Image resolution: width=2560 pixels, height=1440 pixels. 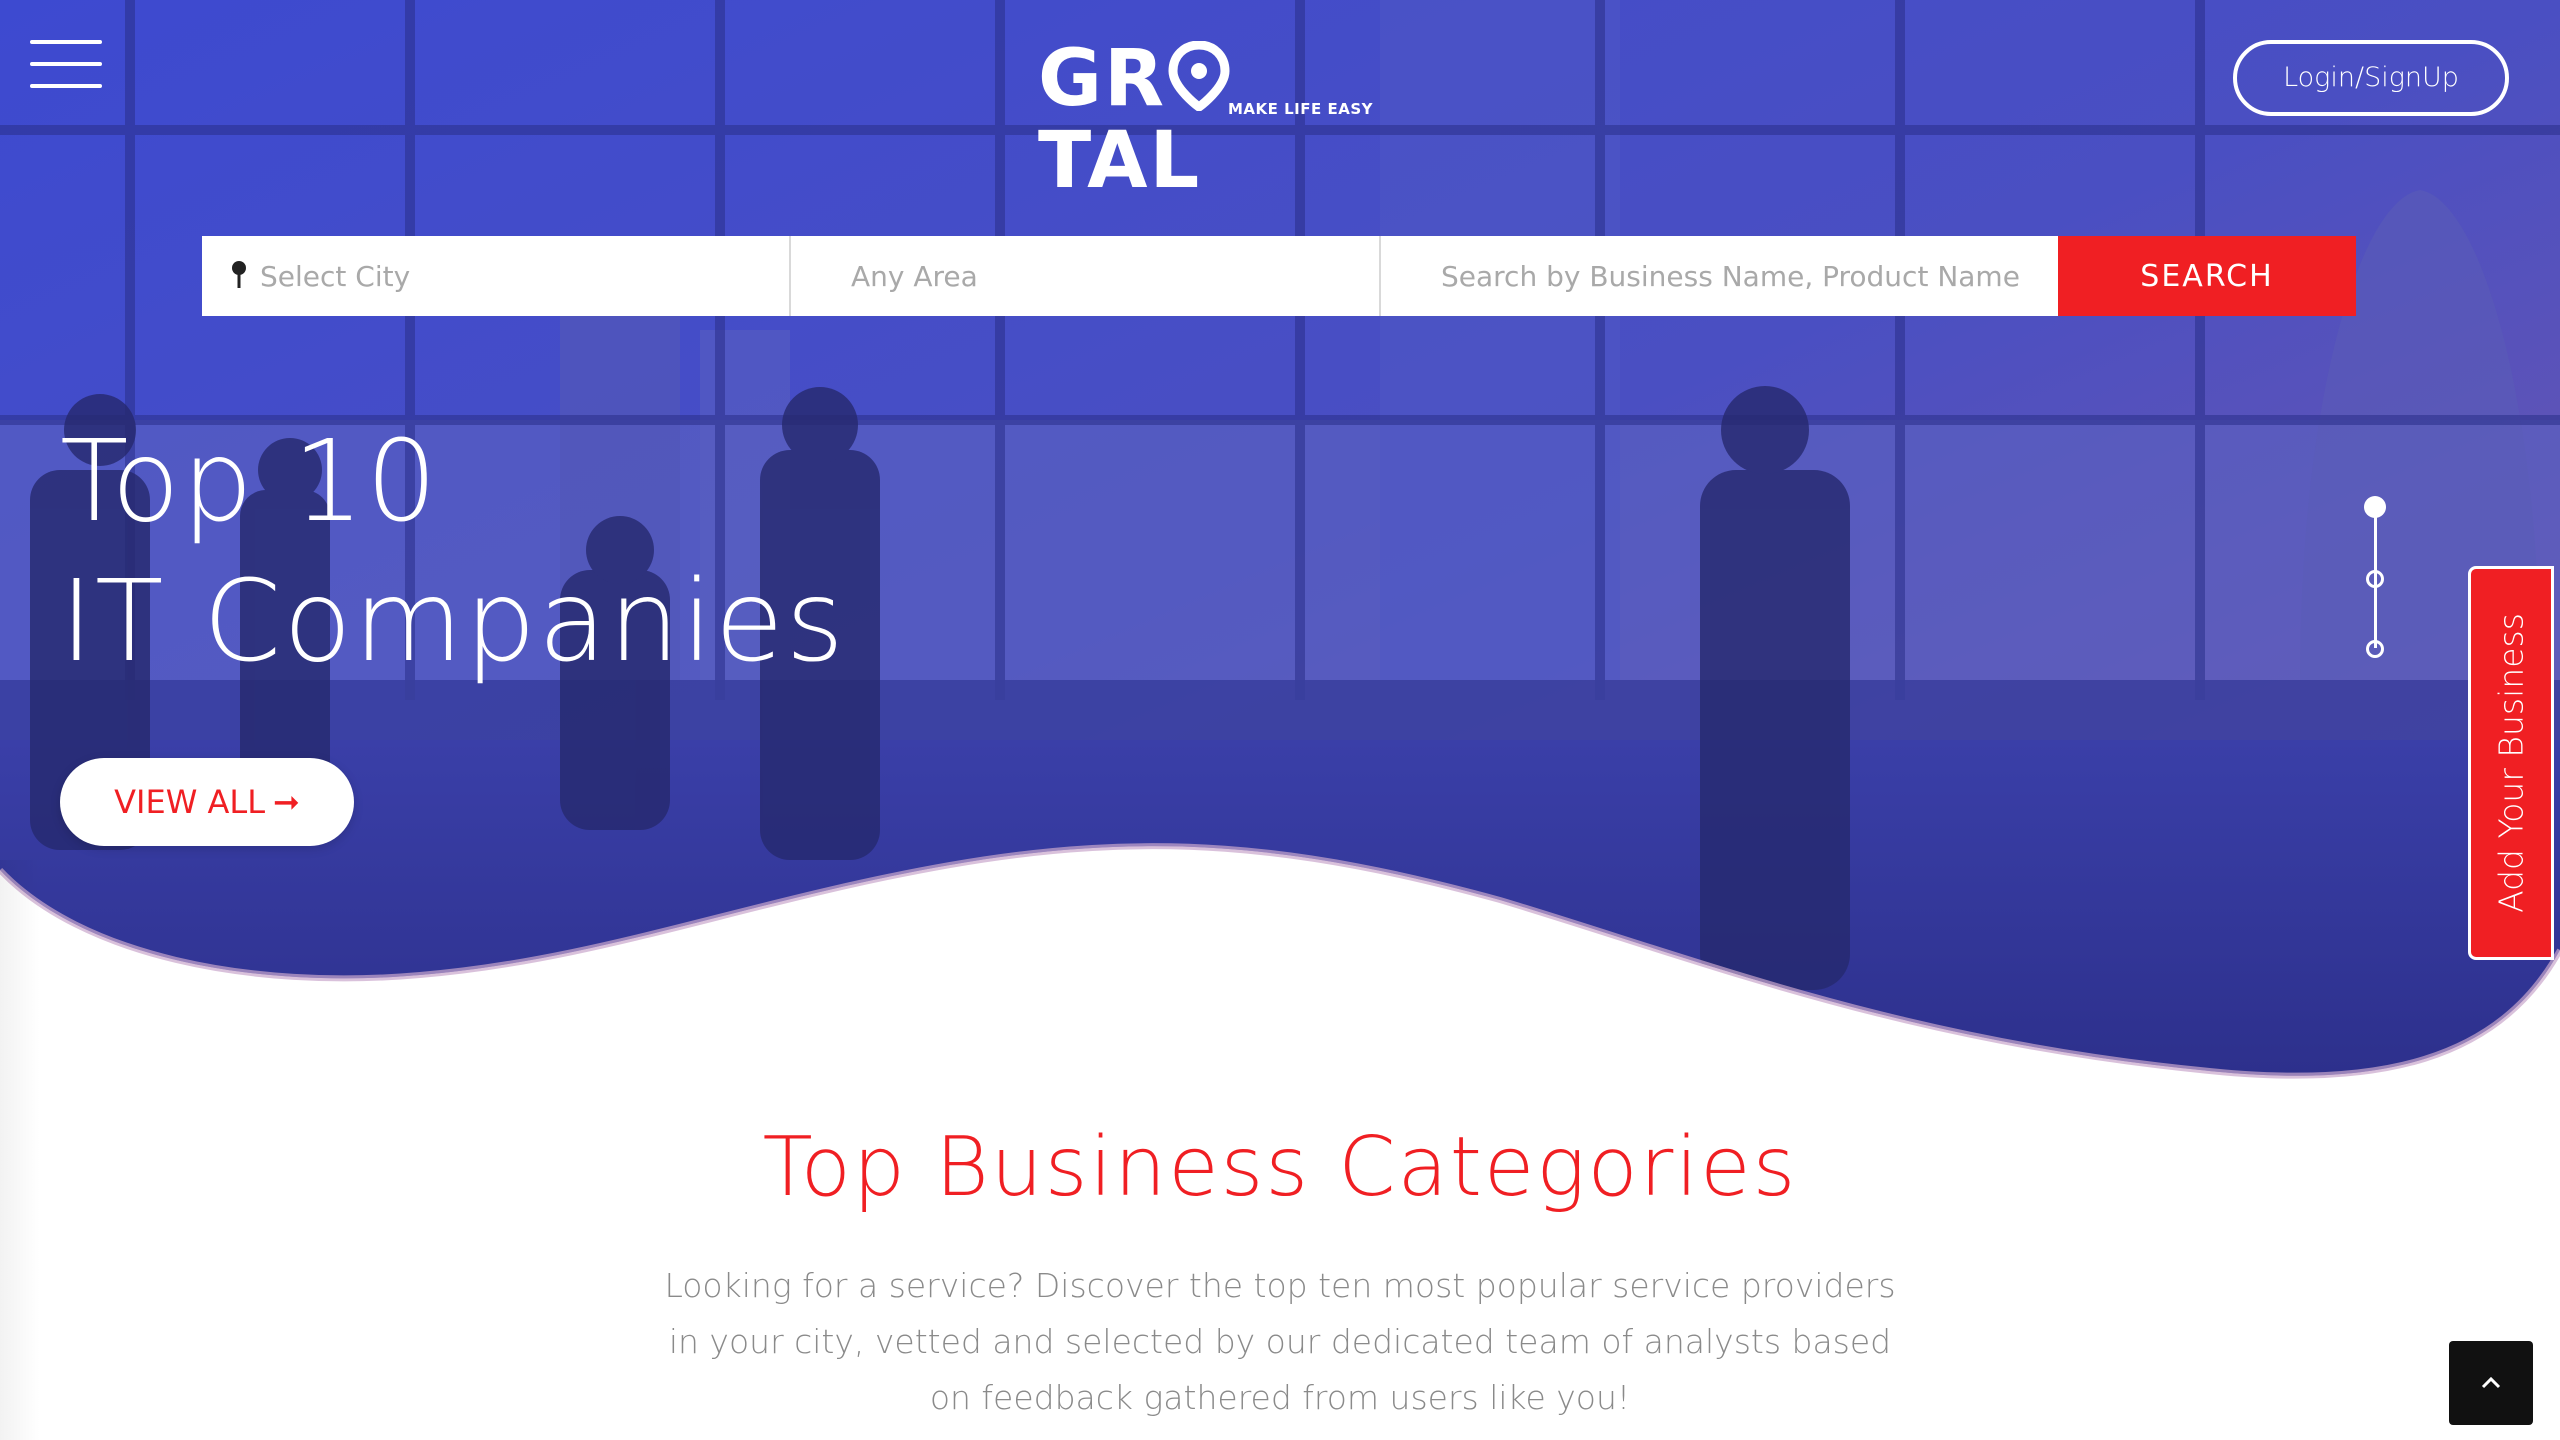 I want to click on city-select-field, so click(x=496, y=276).